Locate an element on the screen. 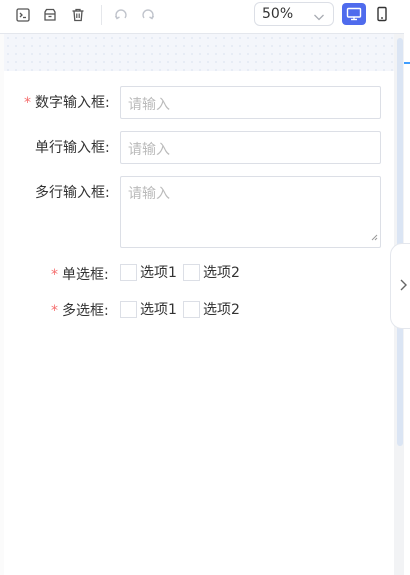 The height and width of the screenshot is (575, 410). expand-panel-button is located at coordinates (400, 286).